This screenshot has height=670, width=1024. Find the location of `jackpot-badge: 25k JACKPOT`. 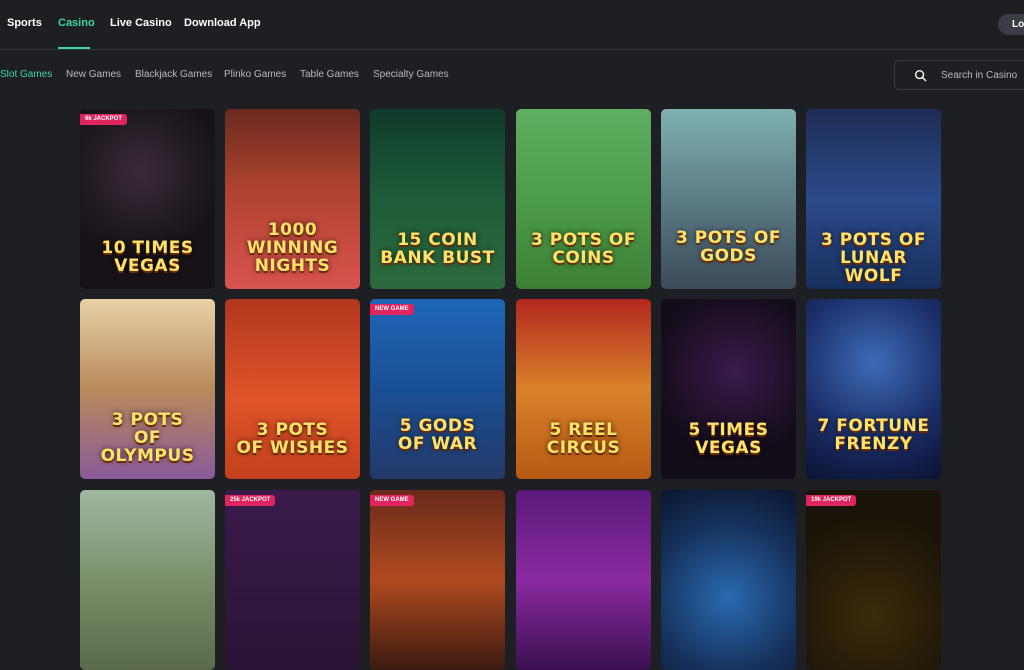

jackpot-badge: 25k JACKPOT is located at coordinates (250, 500).